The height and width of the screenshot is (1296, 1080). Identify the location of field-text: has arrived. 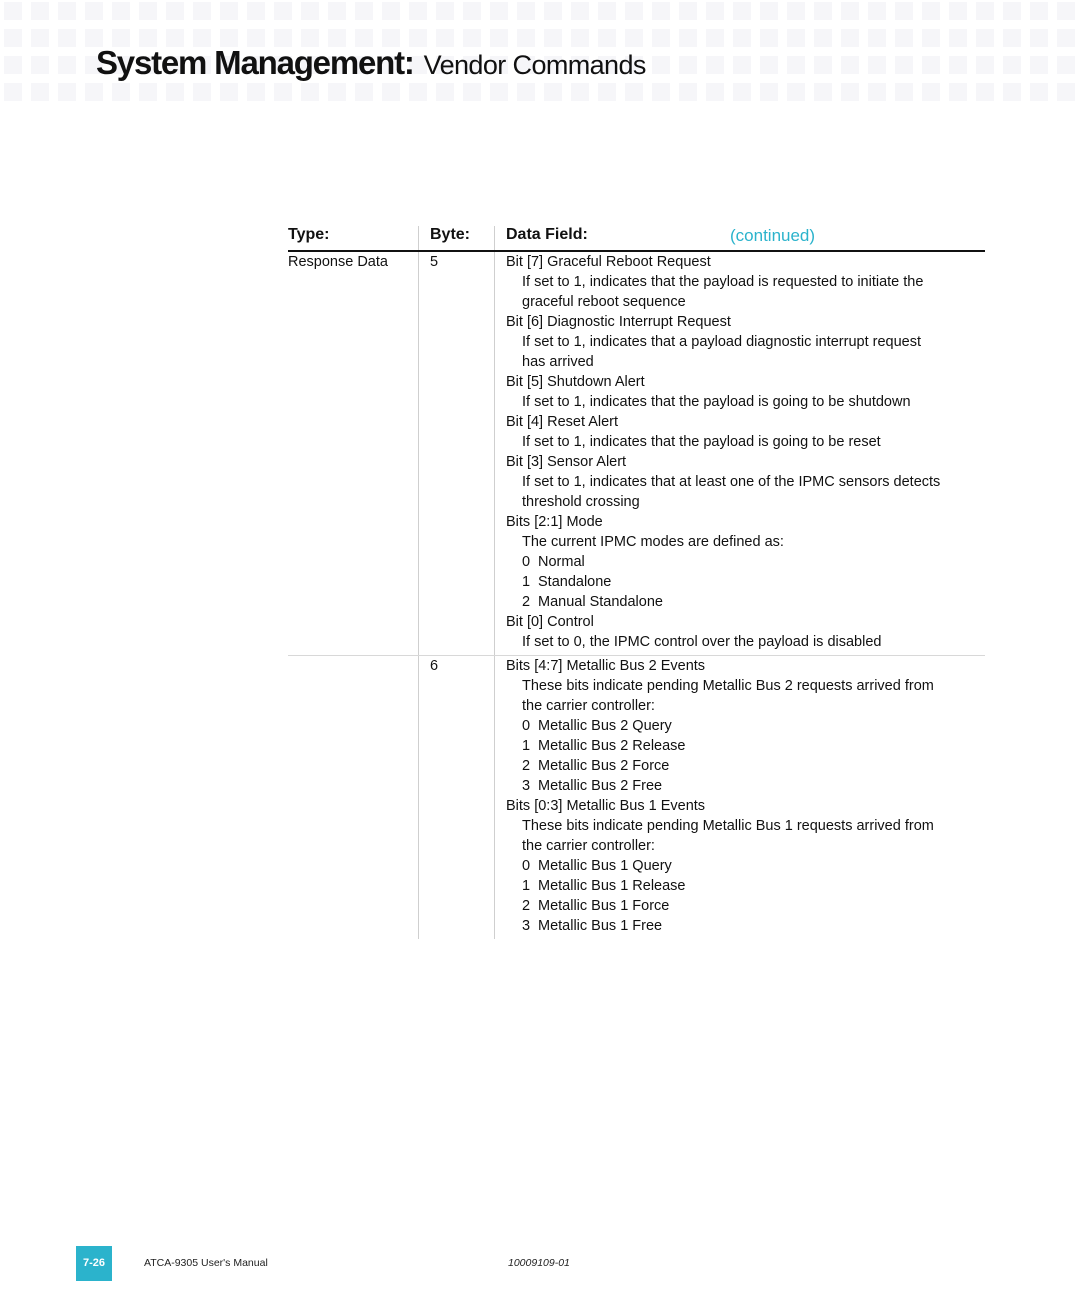
(558, 362).